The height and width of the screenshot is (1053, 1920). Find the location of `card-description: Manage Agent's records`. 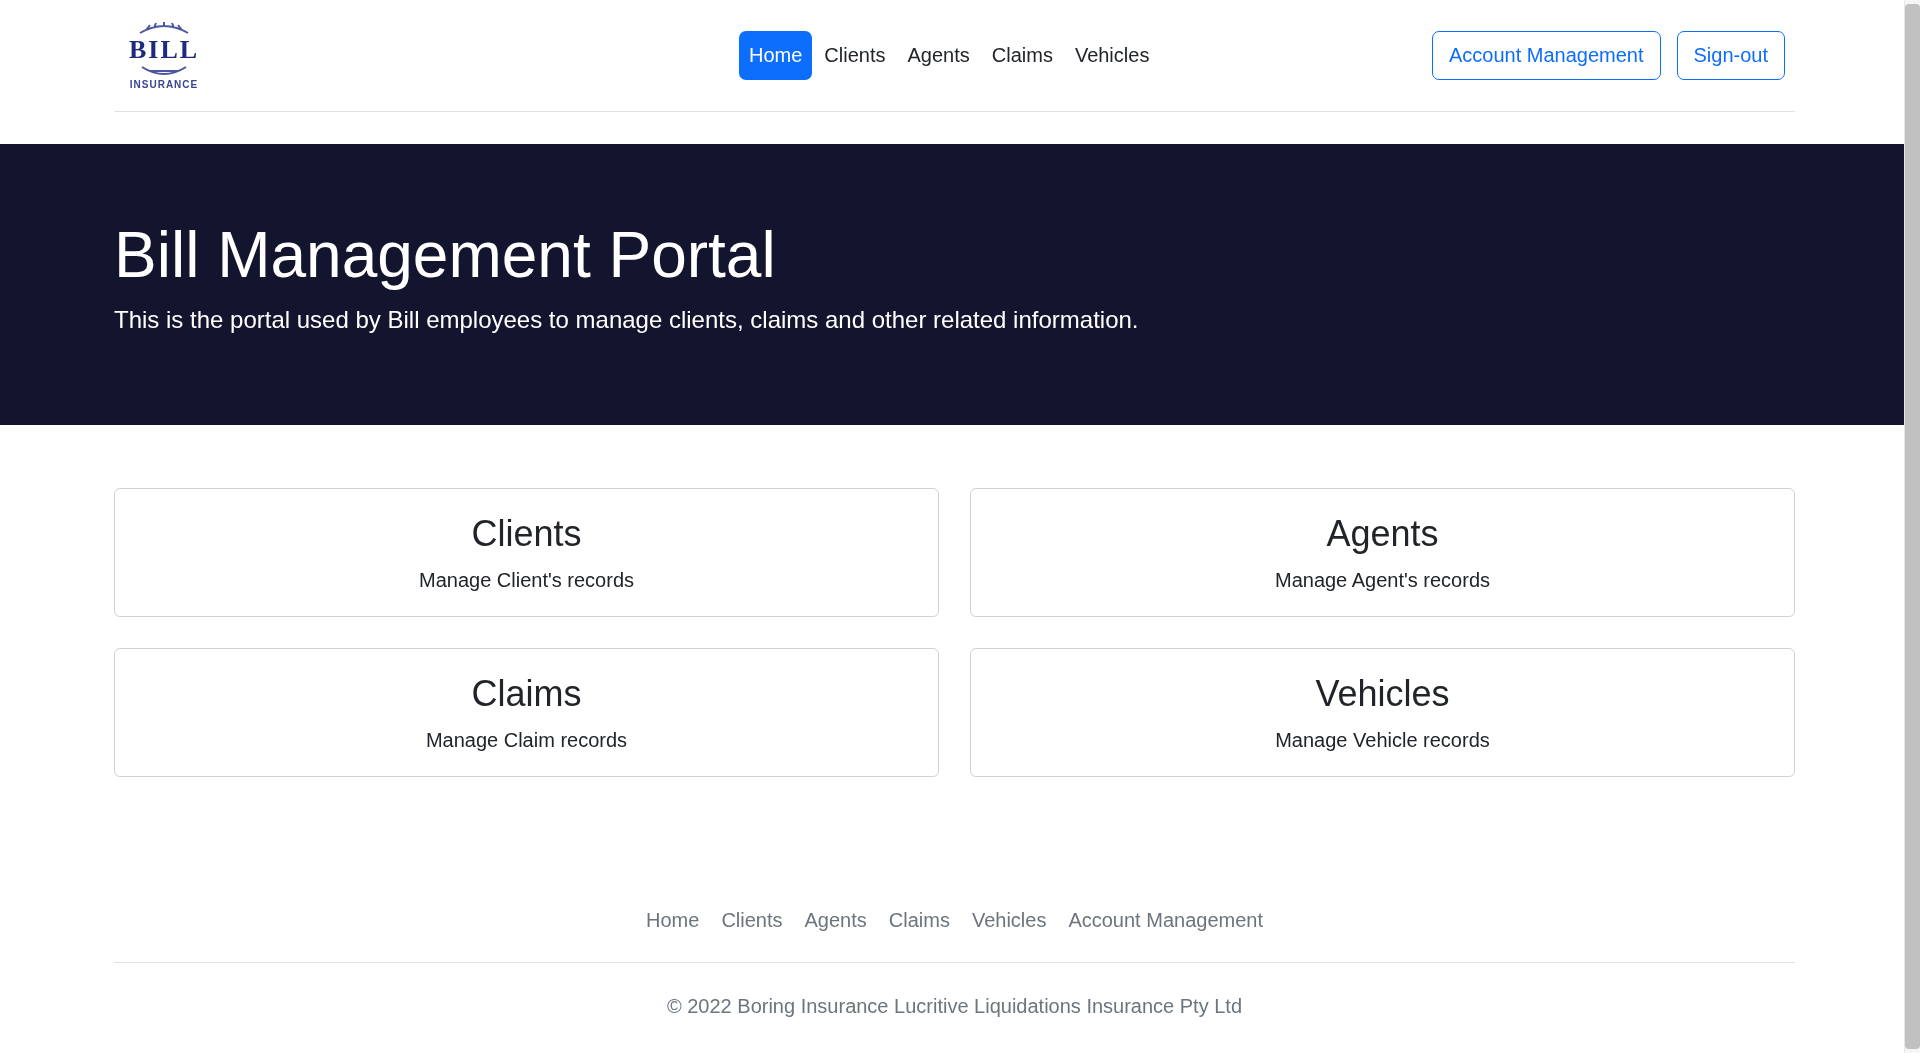

card-description: Manage Agent's records is located at coordinates (1382, 580).